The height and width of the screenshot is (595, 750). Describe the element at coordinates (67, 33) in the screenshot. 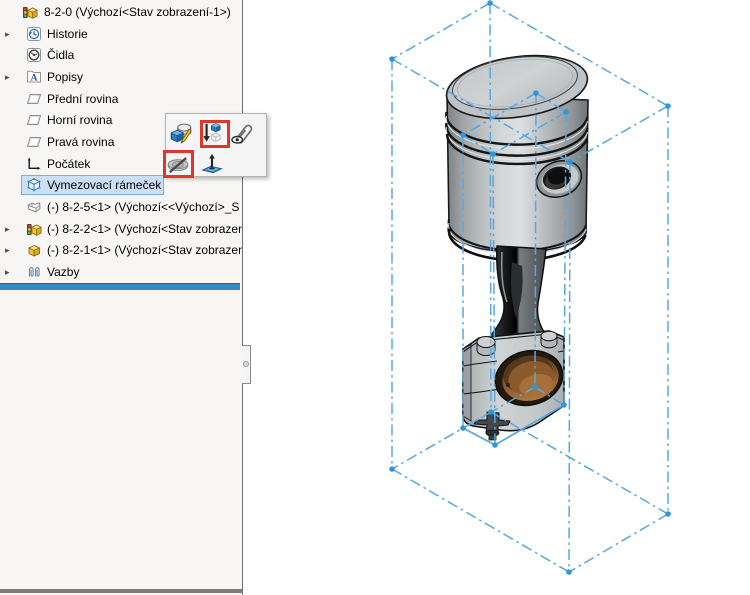

I see `tree-item-label: Historie` at that location.